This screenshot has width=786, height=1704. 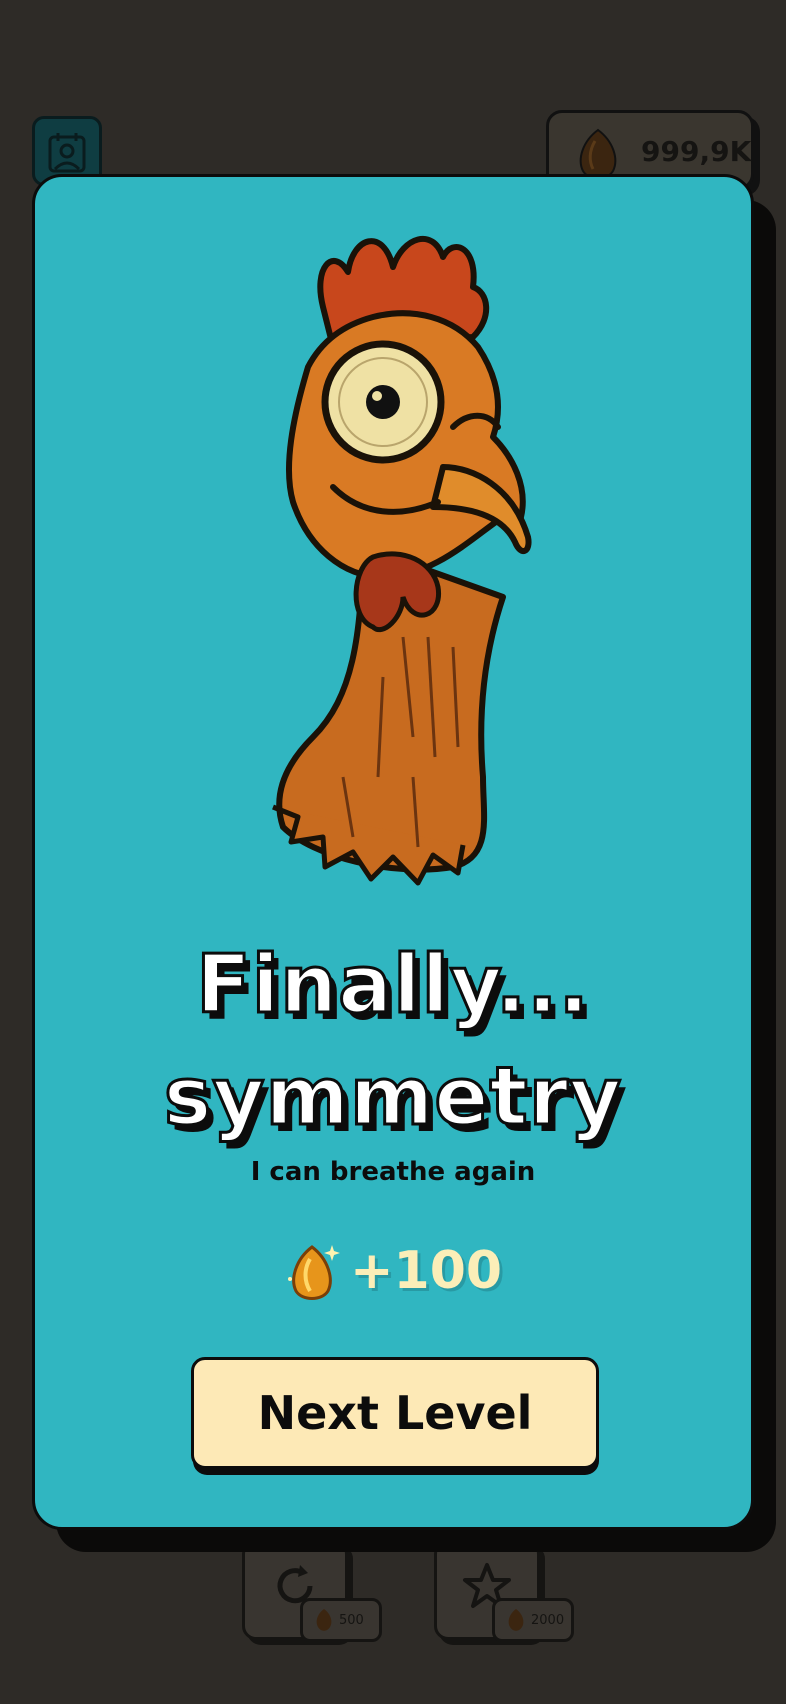 I want to click on level-complete-subtitle: I can breathe again, so click(x=393, y=1172).